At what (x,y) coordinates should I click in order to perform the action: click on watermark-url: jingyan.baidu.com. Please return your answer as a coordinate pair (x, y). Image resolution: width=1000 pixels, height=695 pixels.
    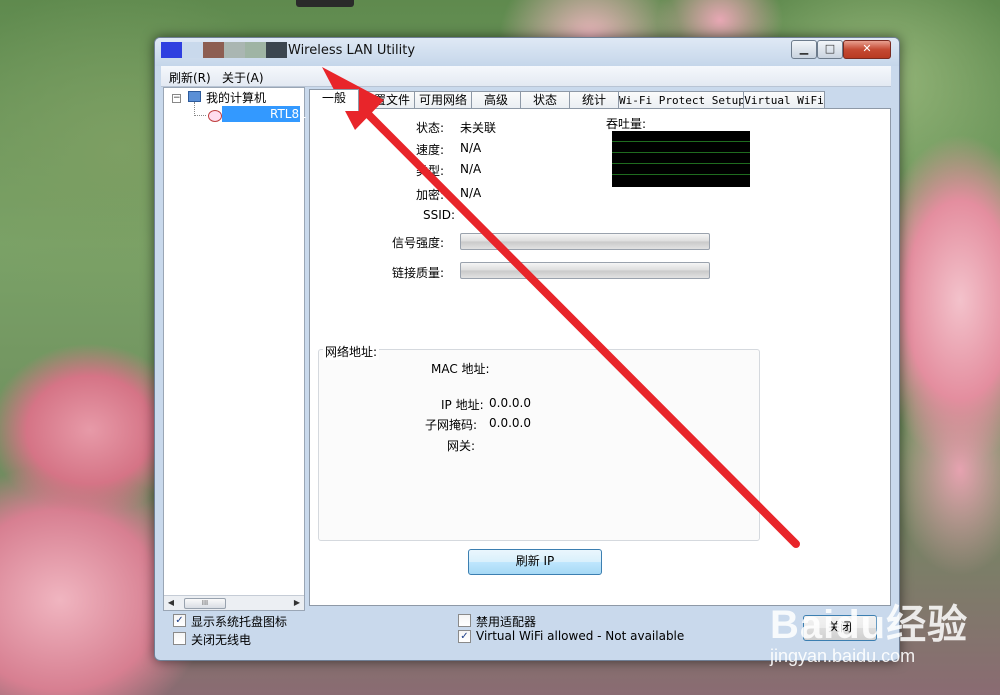
    Looking at the image, I should click on (843, 656).